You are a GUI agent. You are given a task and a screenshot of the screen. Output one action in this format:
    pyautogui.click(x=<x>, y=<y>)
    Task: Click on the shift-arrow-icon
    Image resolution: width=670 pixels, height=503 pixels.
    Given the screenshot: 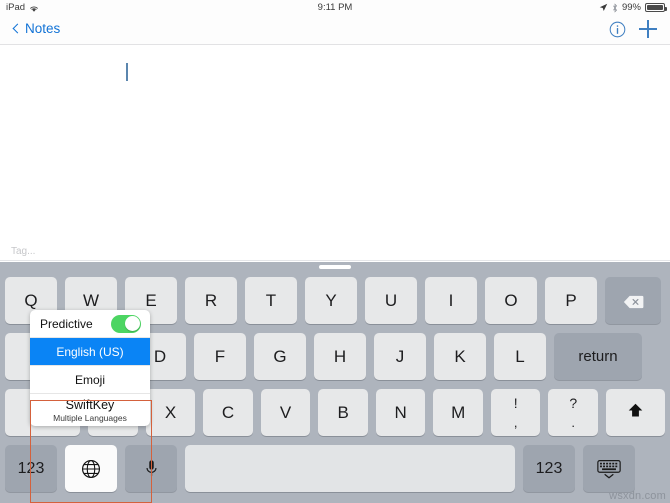 What is the action you would take?
    pyautogui.click(x=635, y=412)
    